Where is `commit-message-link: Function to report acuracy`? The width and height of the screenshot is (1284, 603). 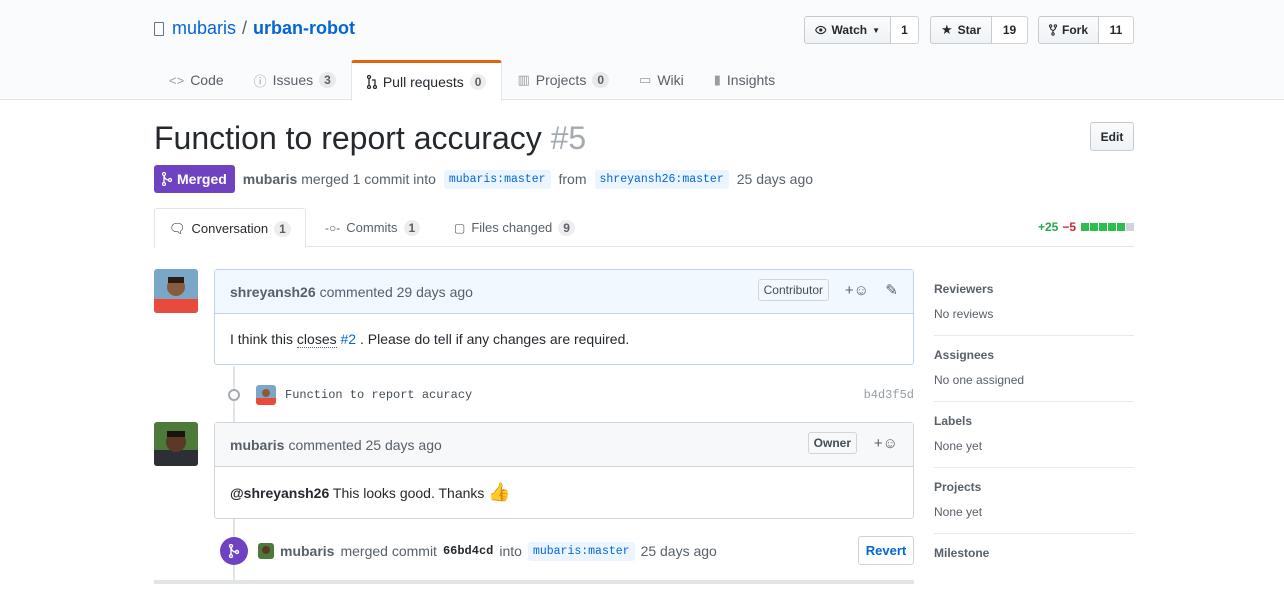 commit-message-link: Function to report acuracy is located at coordinates (378, 395).